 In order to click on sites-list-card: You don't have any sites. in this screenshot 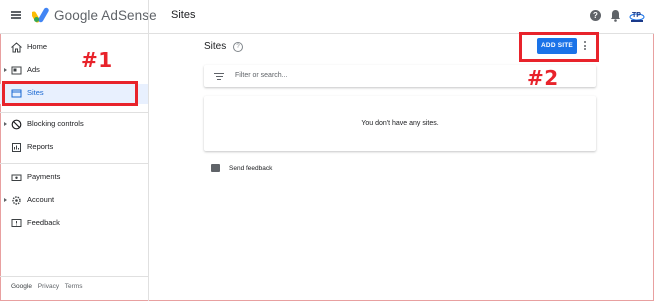, I will do `click(400, 123)`.